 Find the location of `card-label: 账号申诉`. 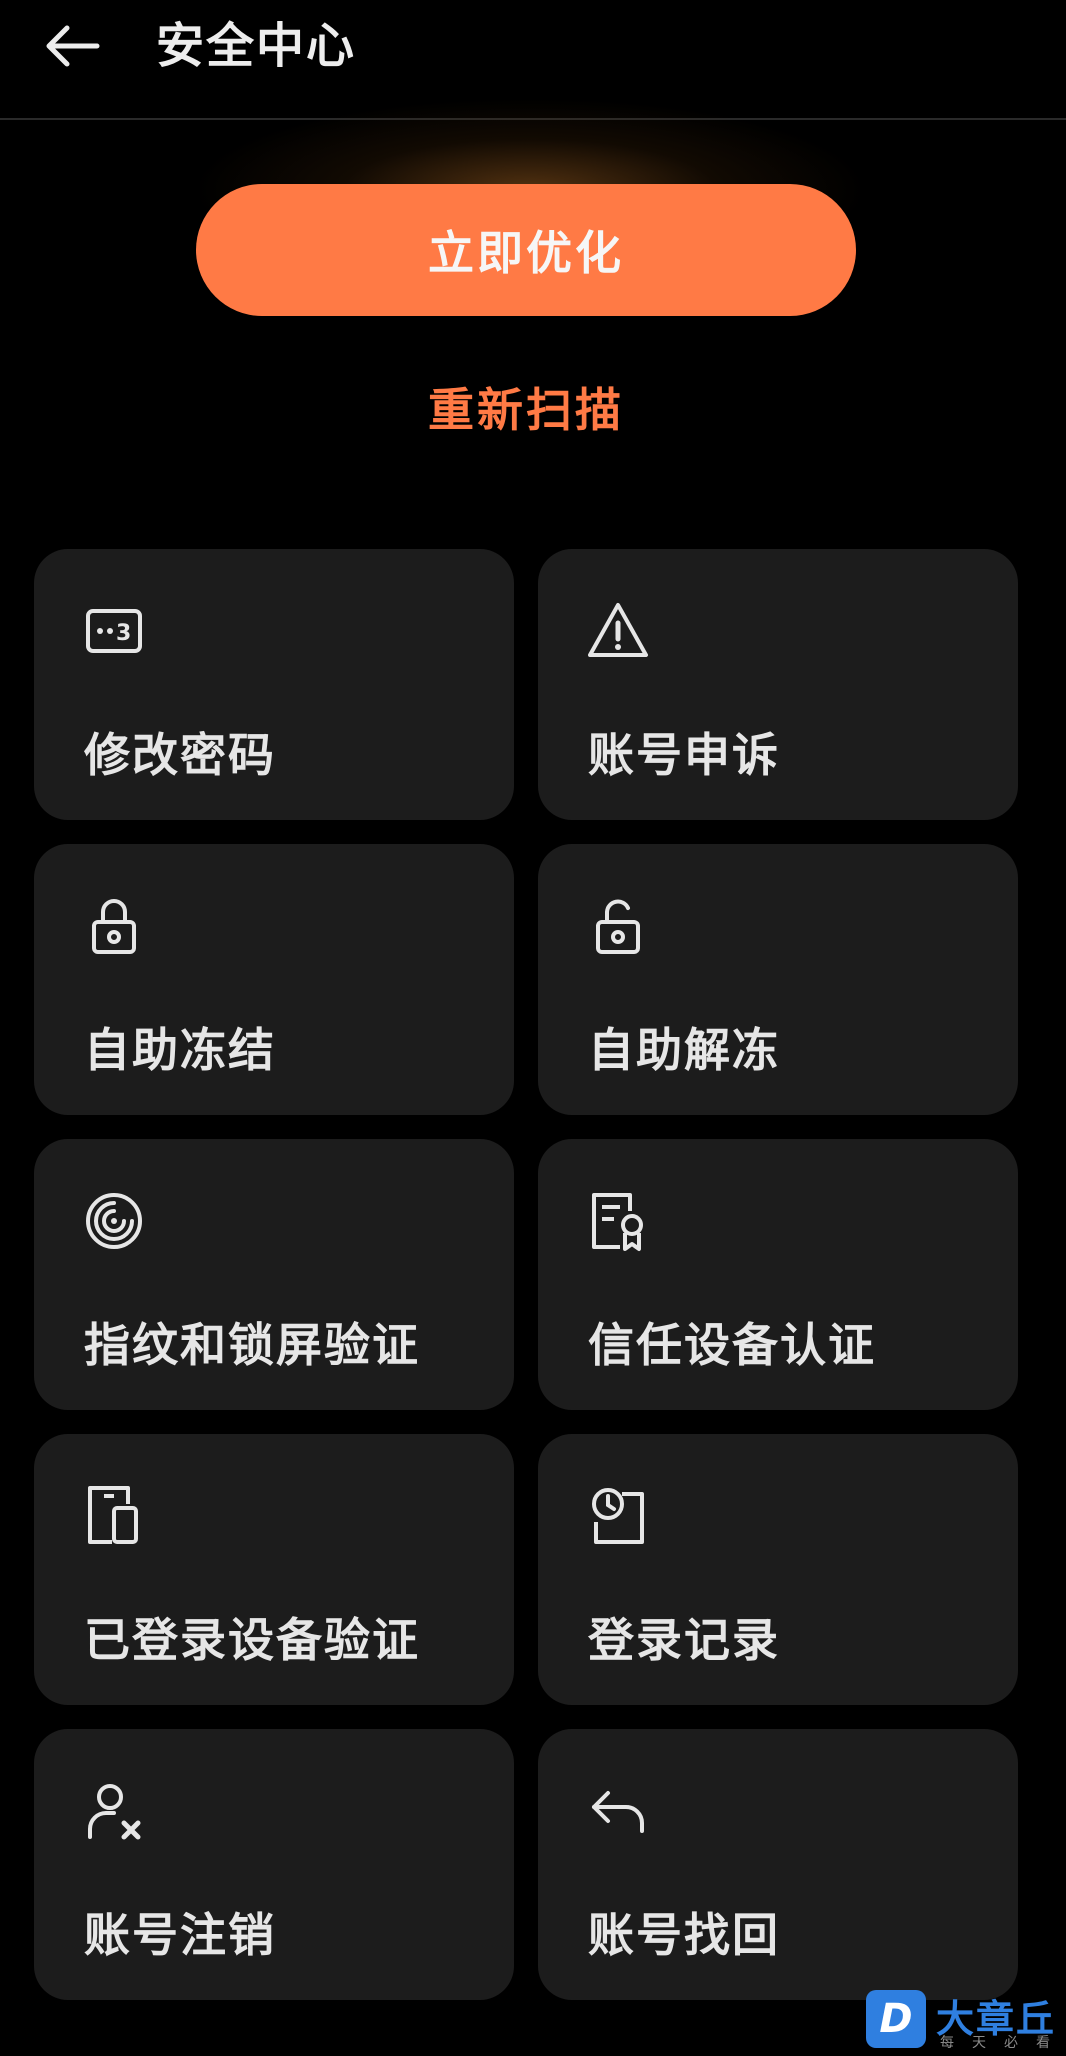

card-label: 账号申诉 is located at coordinates (684, 755).